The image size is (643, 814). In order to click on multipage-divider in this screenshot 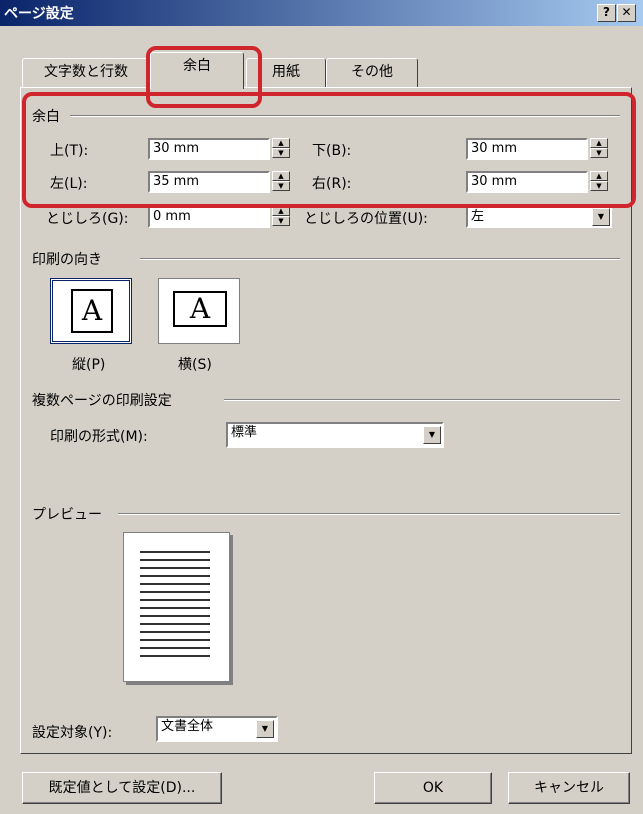, I will do `click(422, 400)`.